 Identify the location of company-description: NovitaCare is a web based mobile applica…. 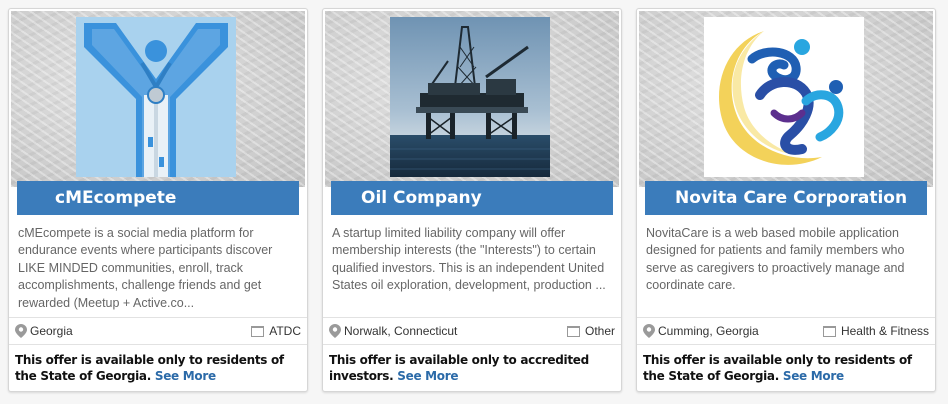
(775, 259).